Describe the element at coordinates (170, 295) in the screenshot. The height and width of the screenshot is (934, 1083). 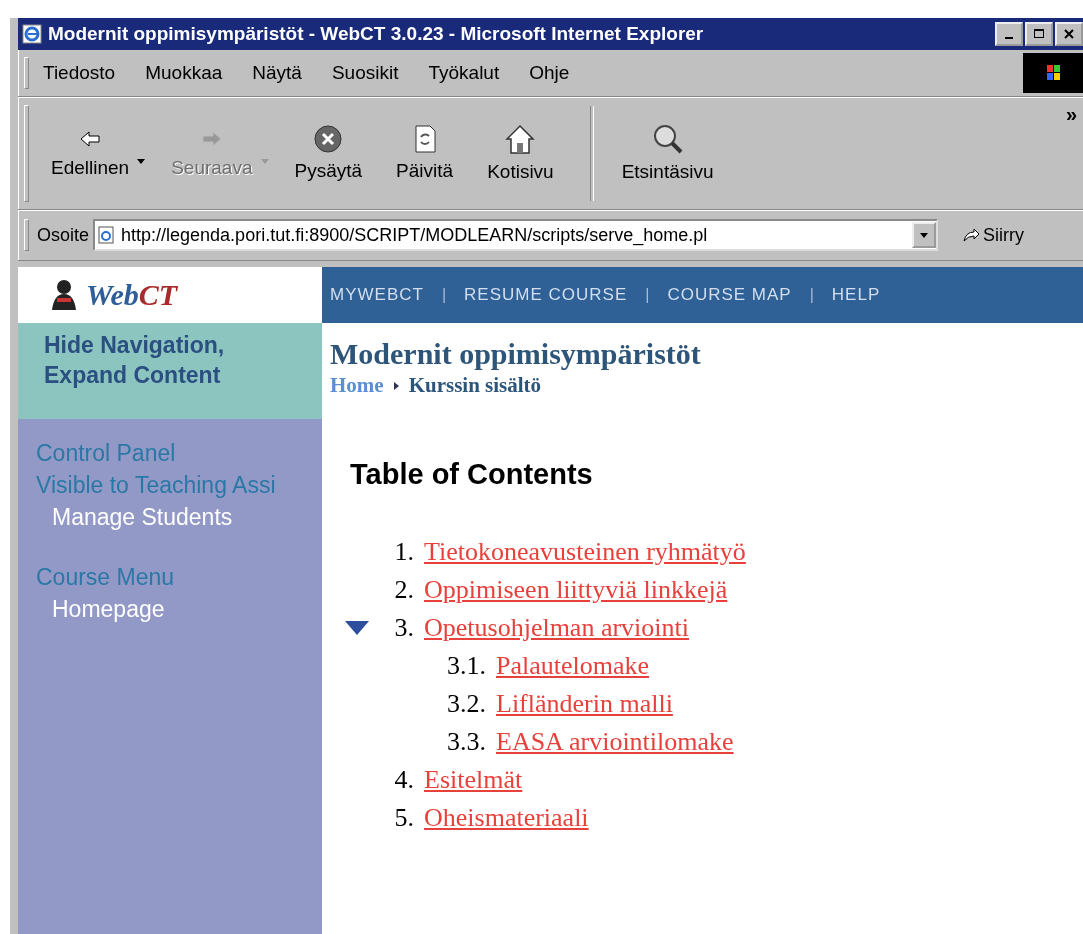
I see `logo: WebCT` at that location.